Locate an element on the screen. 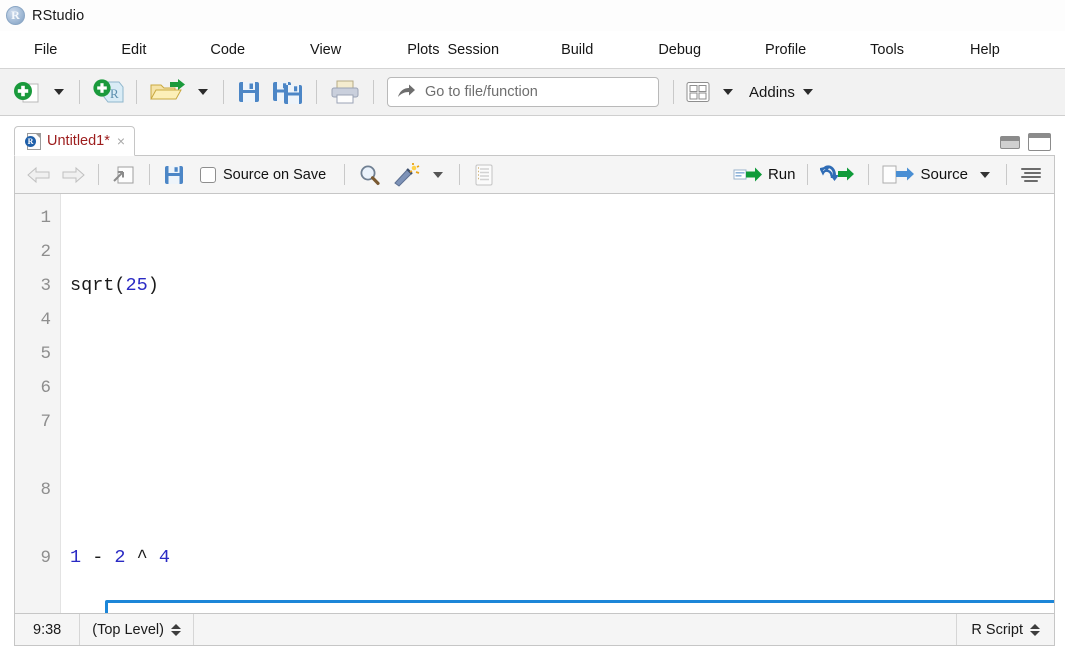 Image resolution: width=1065 pixels, height=654 pixels. line-number: 8 is located at coordinates (45, 490).